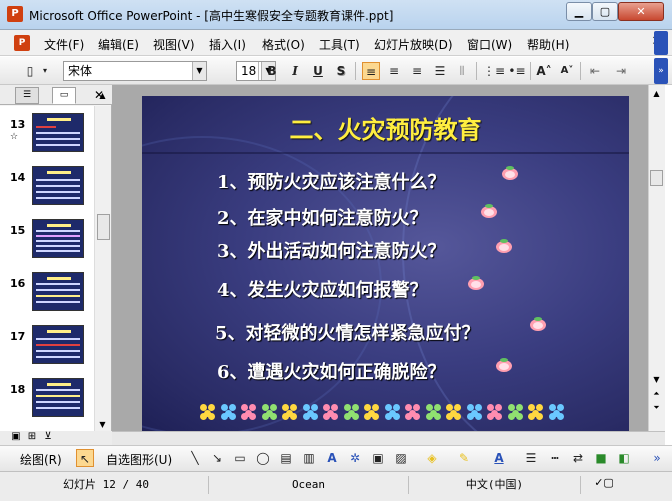 The width and height of the screenshot is (672, 501). I want to click on menu-slideshow: 幻灯片放映(D), so click(413, 44).